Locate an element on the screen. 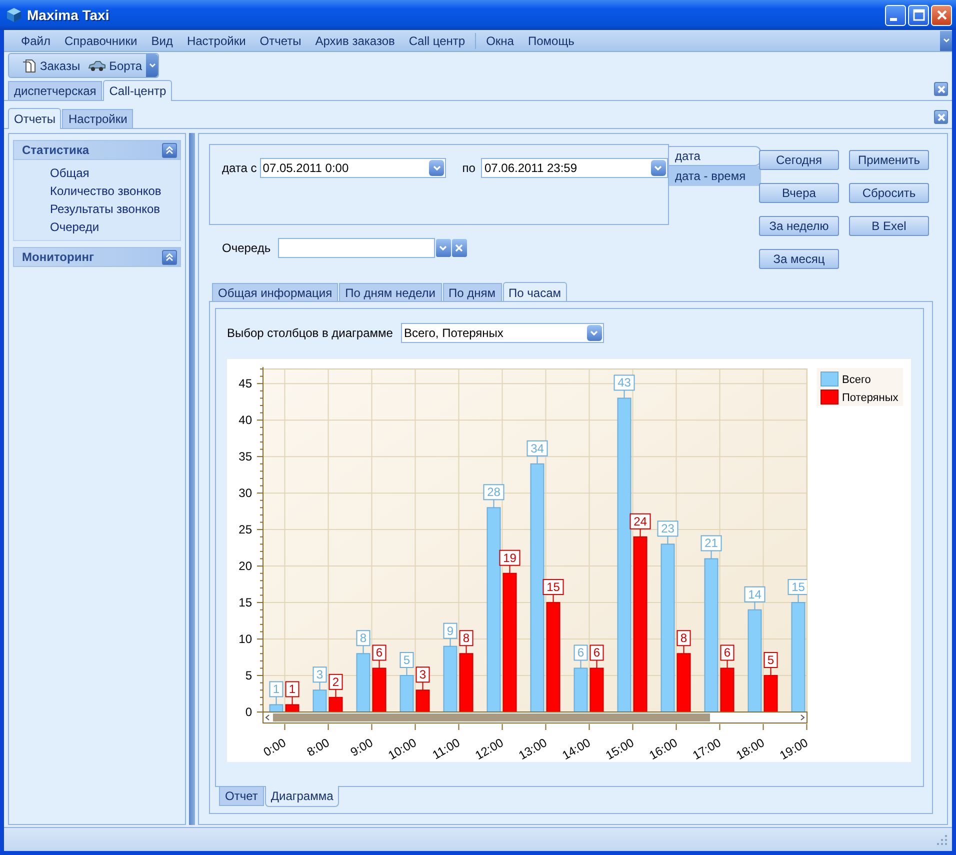 This screenshot has height=855, width=956. menu-item: Call центр is located at coordinates (437, 40).